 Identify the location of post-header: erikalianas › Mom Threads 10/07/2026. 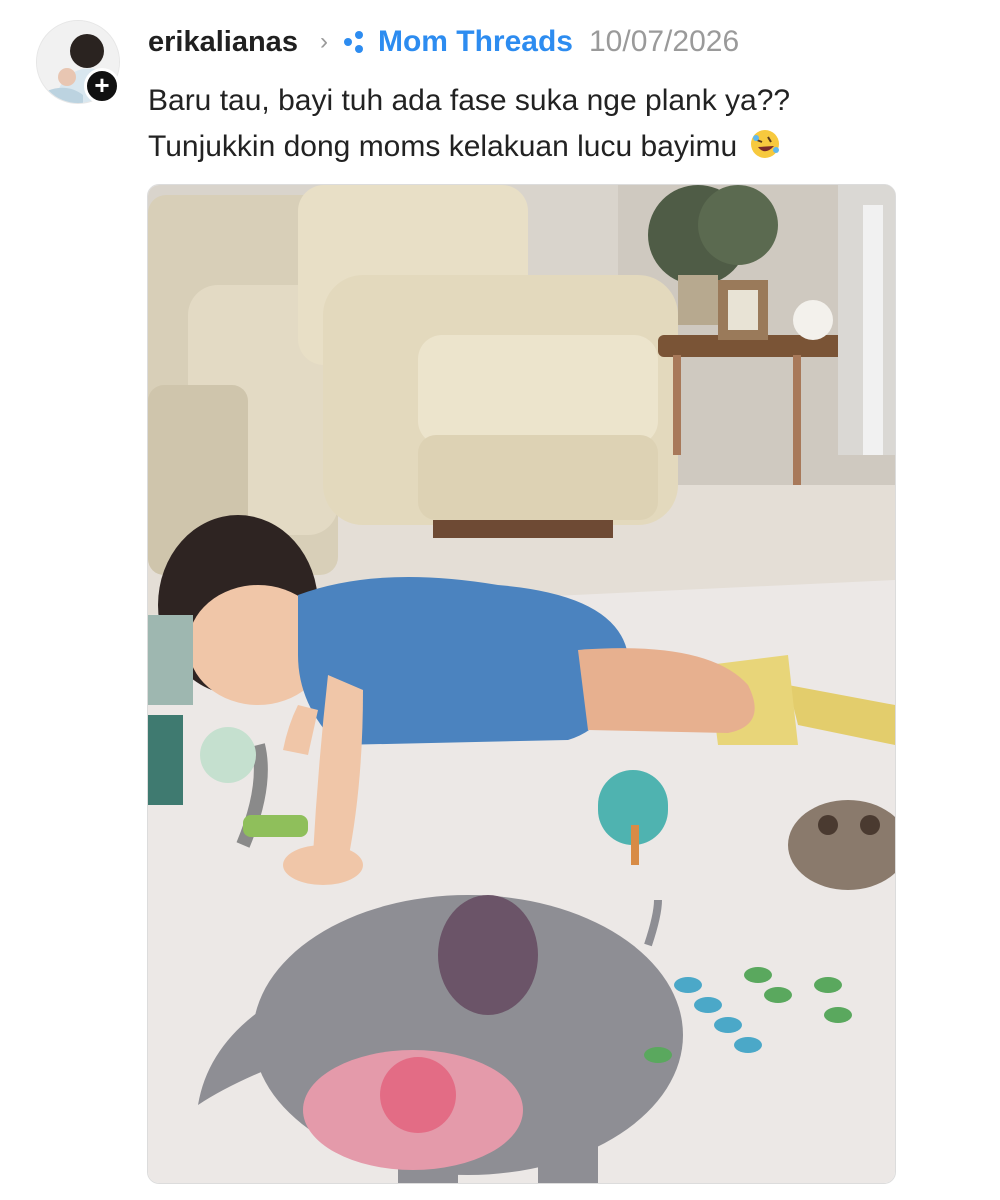
(443, 42).